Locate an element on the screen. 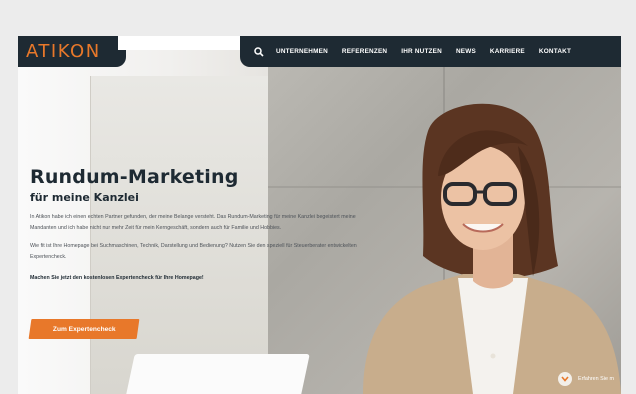 The height and width of the screenshot is (394, 636). nav-item-referenzen: REFERENZEN is located at coordinates (364, 51).